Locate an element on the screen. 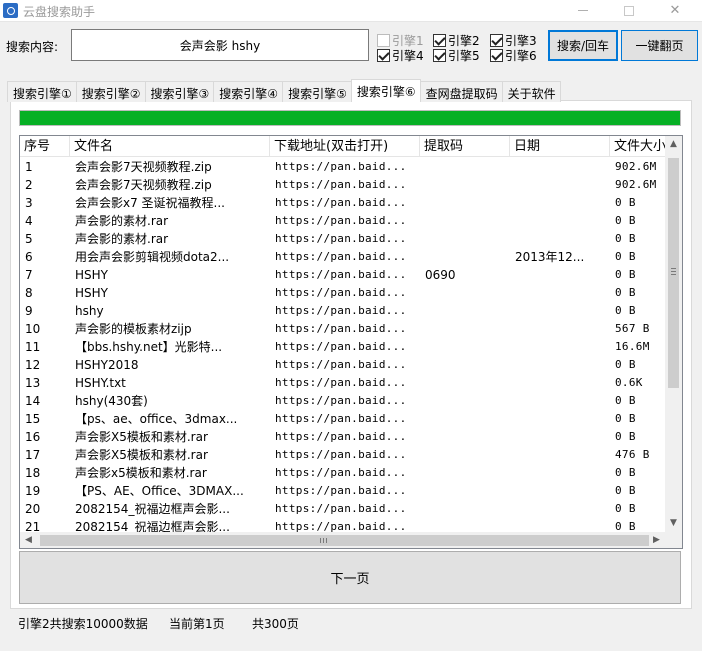 The image size is (702, 651). table-row: 14 hshy(430套) https://pan.baid... 0 B is located at coordinates (342, 401).